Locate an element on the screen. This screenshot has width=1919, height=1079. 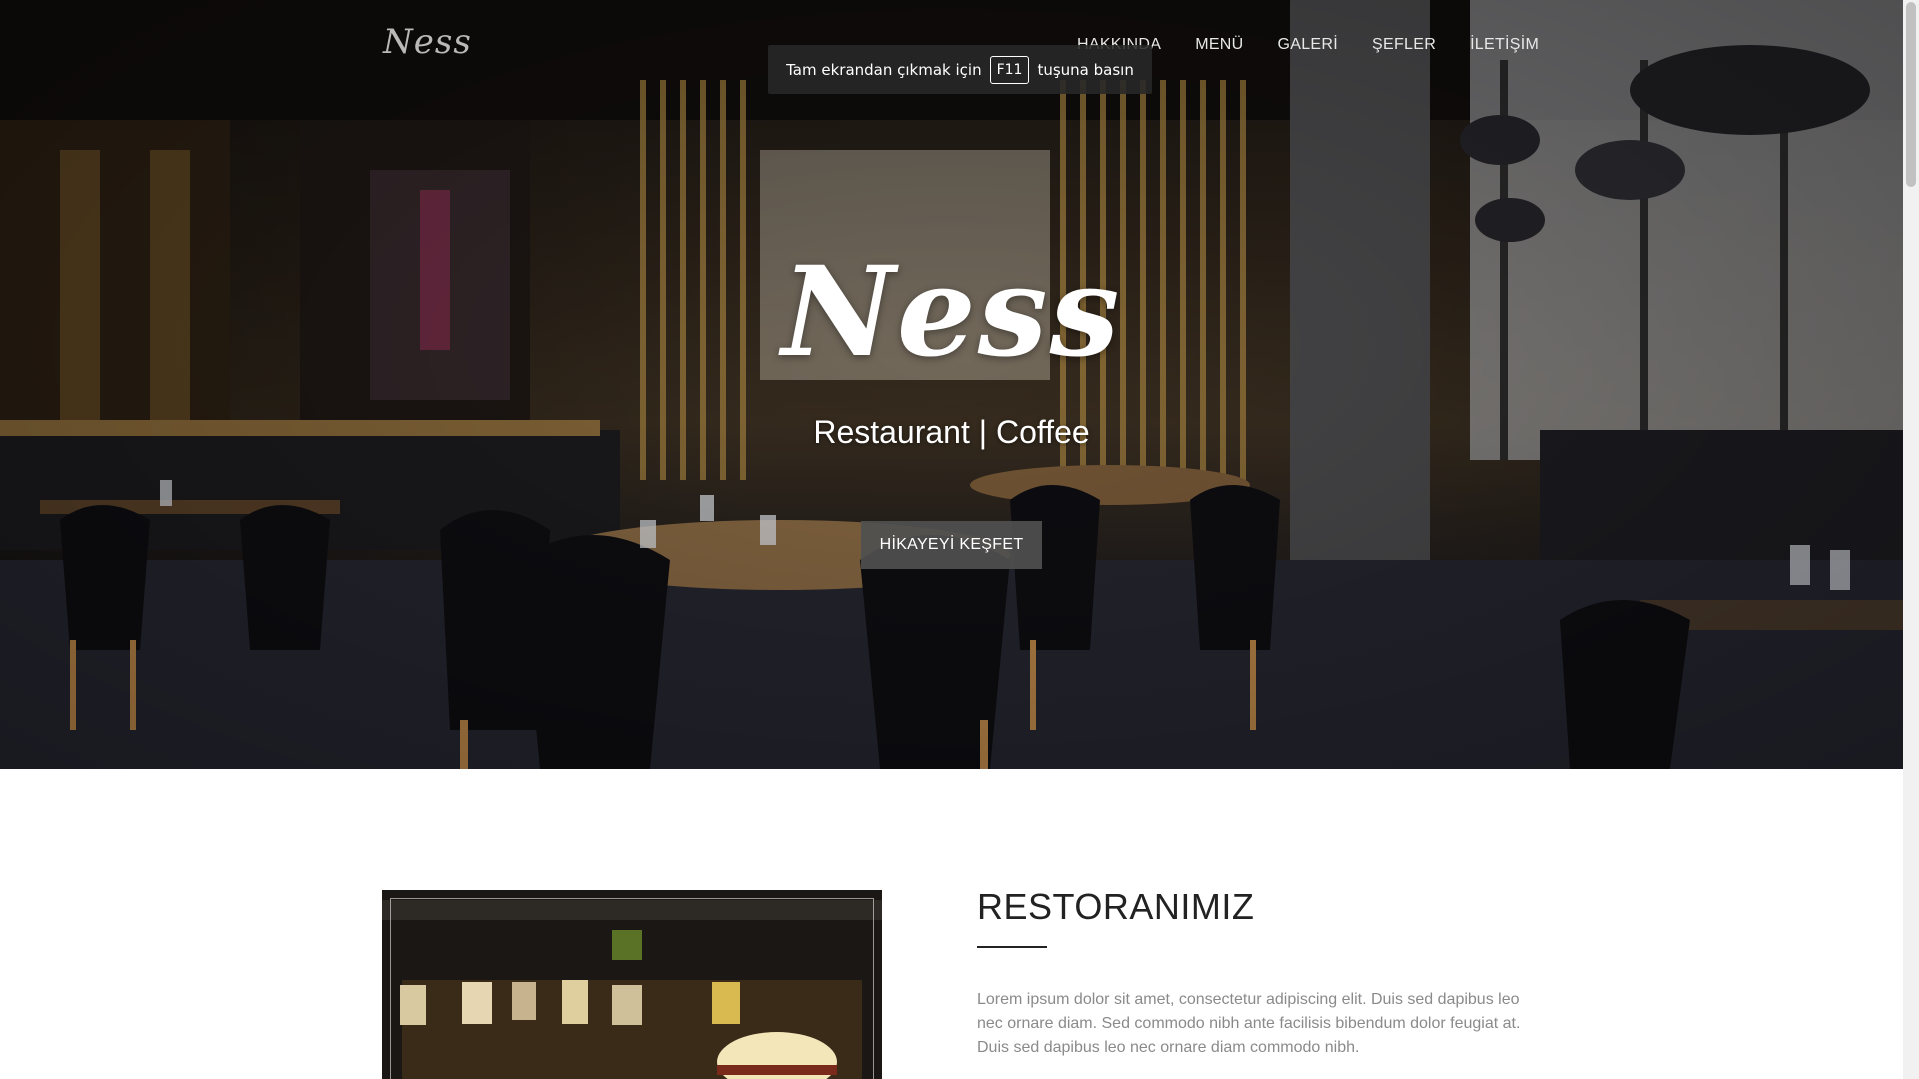
hero-title: Ness is located at coordinates (951, 312).